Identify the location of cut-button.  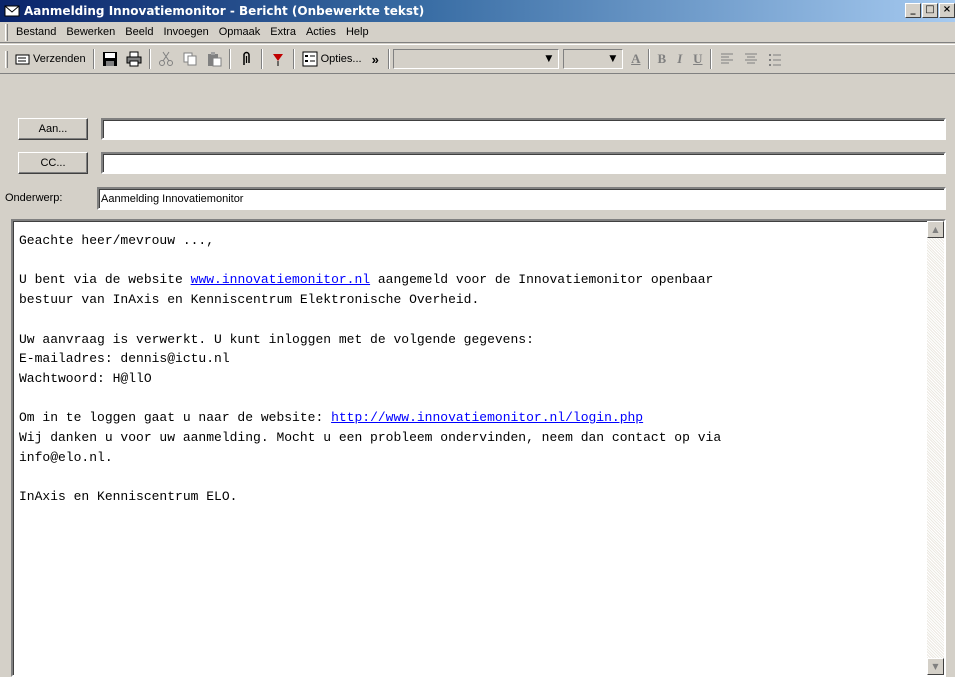
(166, 59).